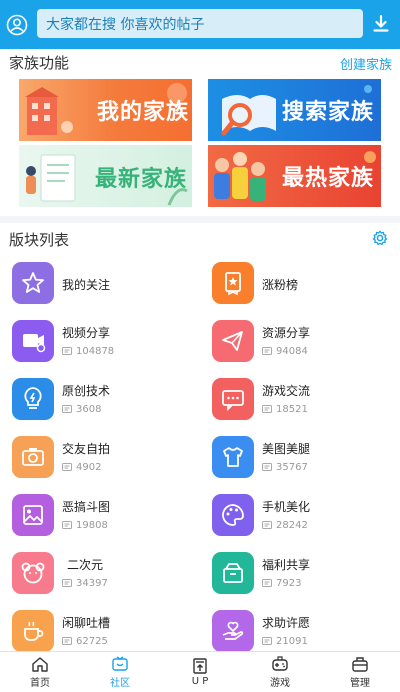 The width and height of the screenshot is (400, 692). I want to click on post-count: 104878, so click(88, 351).